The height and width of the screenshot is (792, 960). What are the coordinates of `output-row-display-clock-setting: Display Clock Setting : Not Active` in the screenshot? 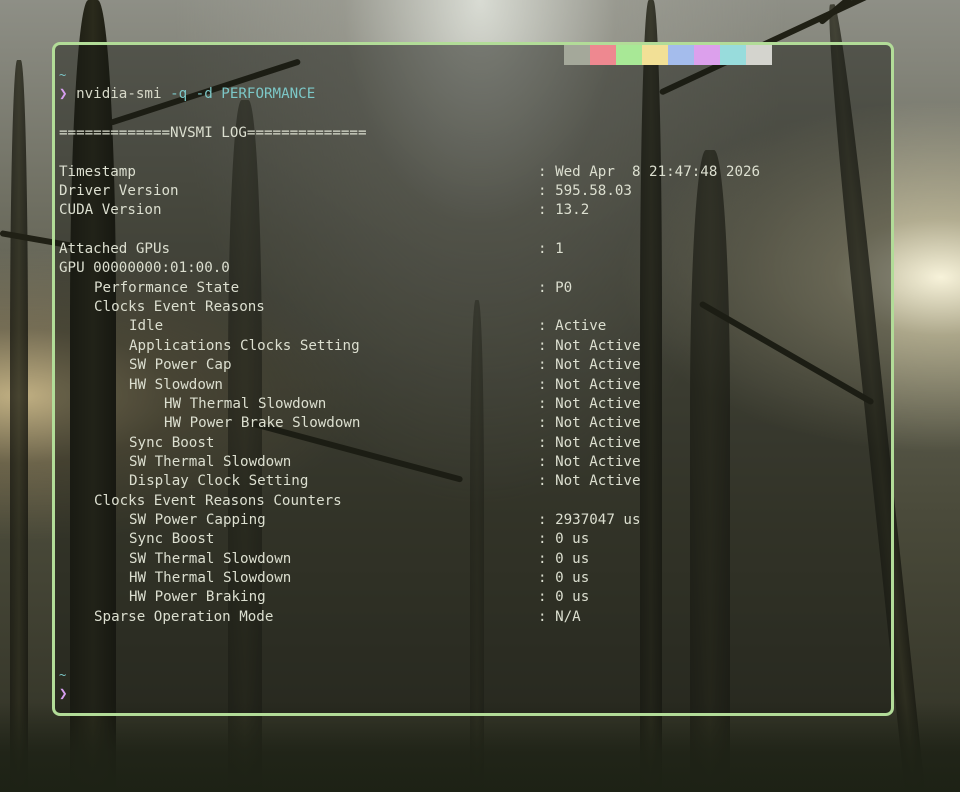 It's located at (469, 481).